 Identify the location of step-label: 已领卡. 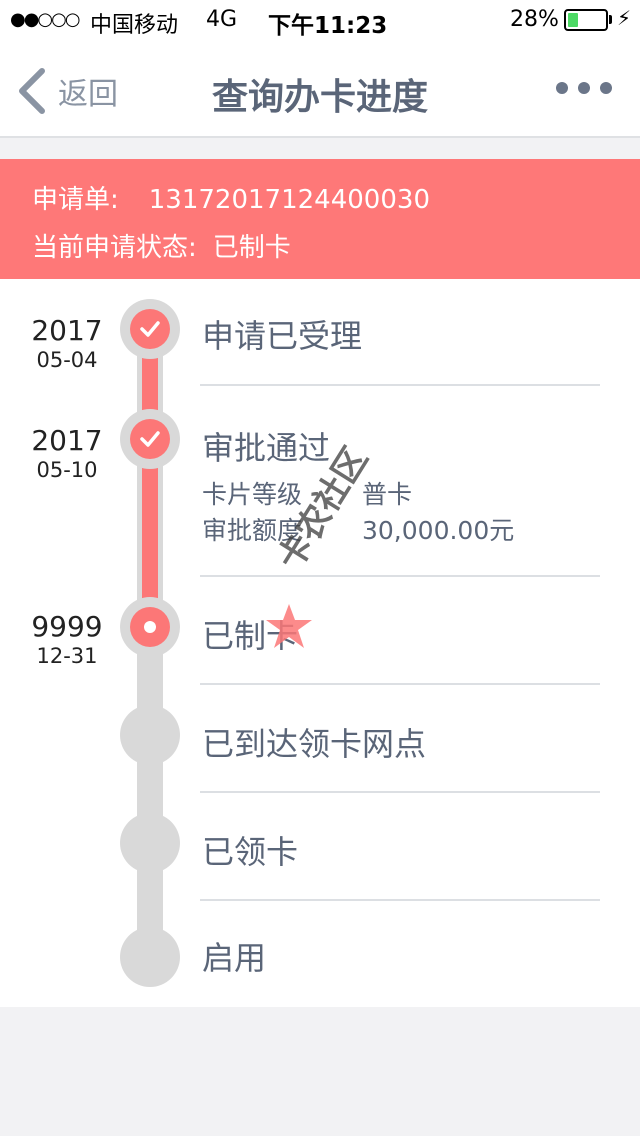
(250, 852).